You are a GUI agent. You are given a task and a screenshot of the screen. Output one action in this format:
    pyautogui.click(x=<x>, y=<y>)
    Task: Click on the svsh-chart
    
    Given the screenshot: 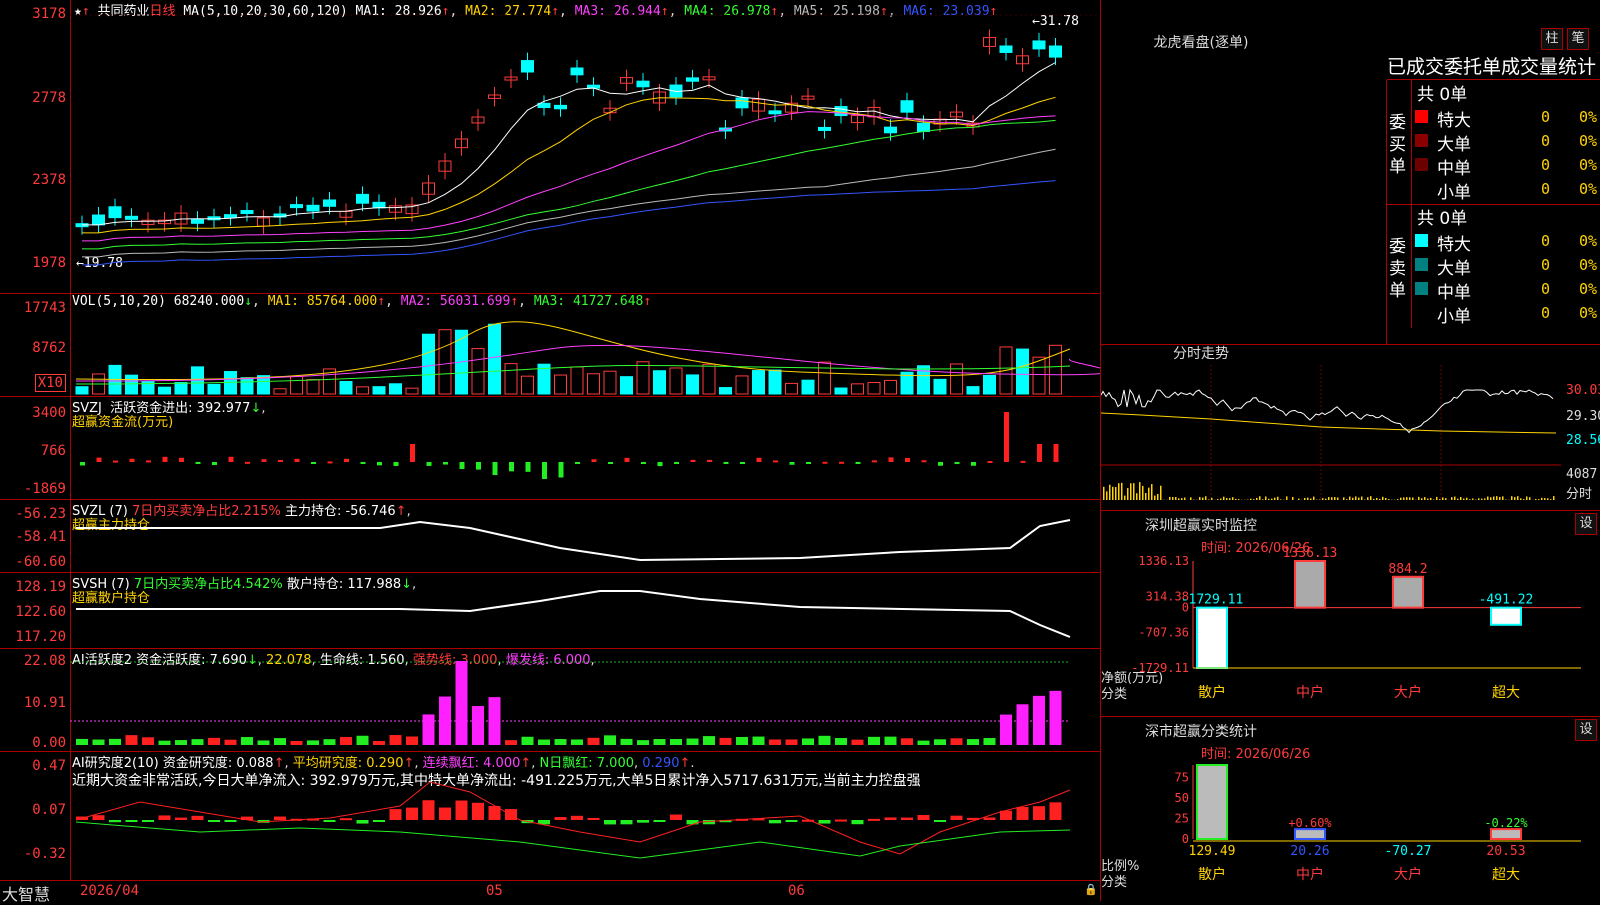 What is the action you would take?
    pyautogui.click(x=550, y=610)
    